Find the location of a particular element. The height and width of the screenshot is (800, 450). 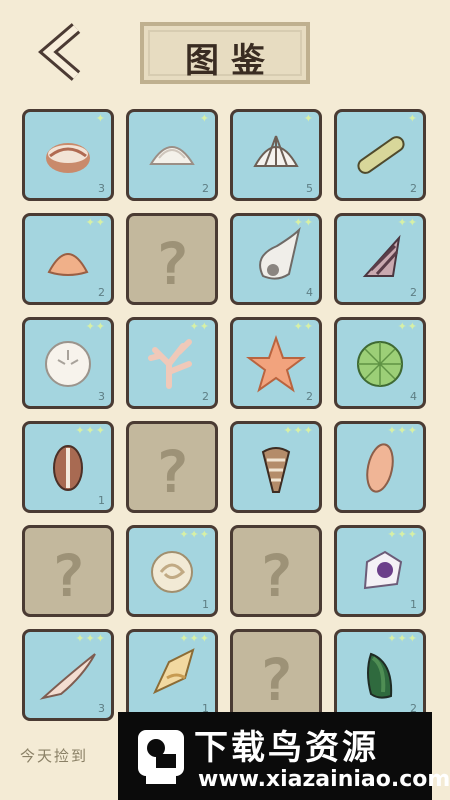

card-unknown-2: ? is located at coordinates (172, 467).